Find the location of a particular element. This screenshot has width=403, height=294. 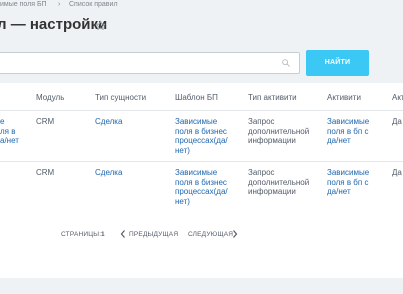

footer-panel is located at coordinates (201, 264).